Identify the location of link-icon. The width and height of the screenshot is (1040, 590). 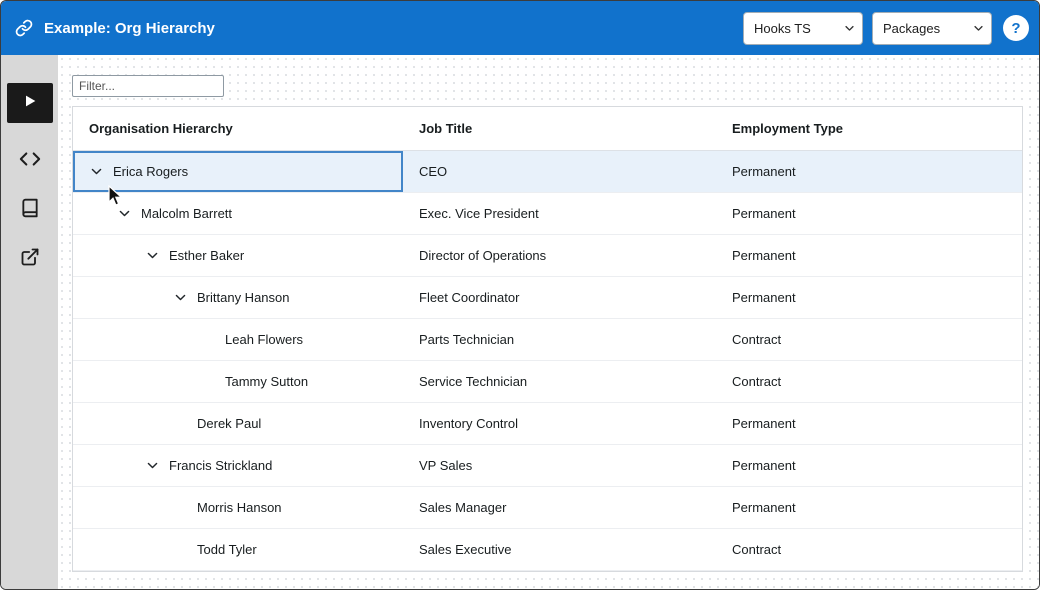
(24, 28).